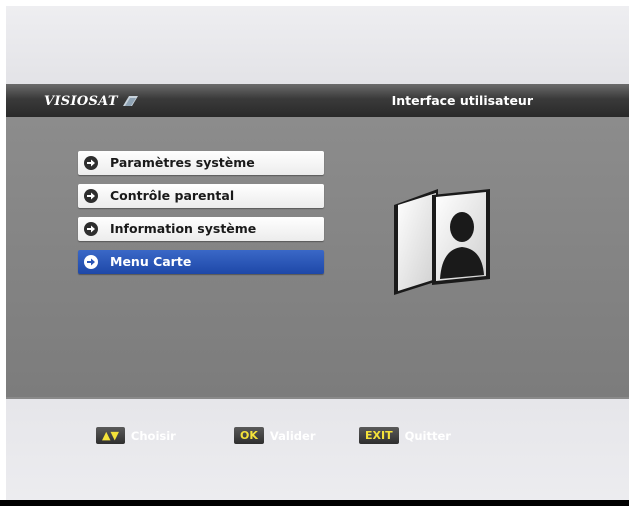 This screenshot has width=629, height=506. I want to click on menu-item-information-systeme: Information système, so click(201, 229).